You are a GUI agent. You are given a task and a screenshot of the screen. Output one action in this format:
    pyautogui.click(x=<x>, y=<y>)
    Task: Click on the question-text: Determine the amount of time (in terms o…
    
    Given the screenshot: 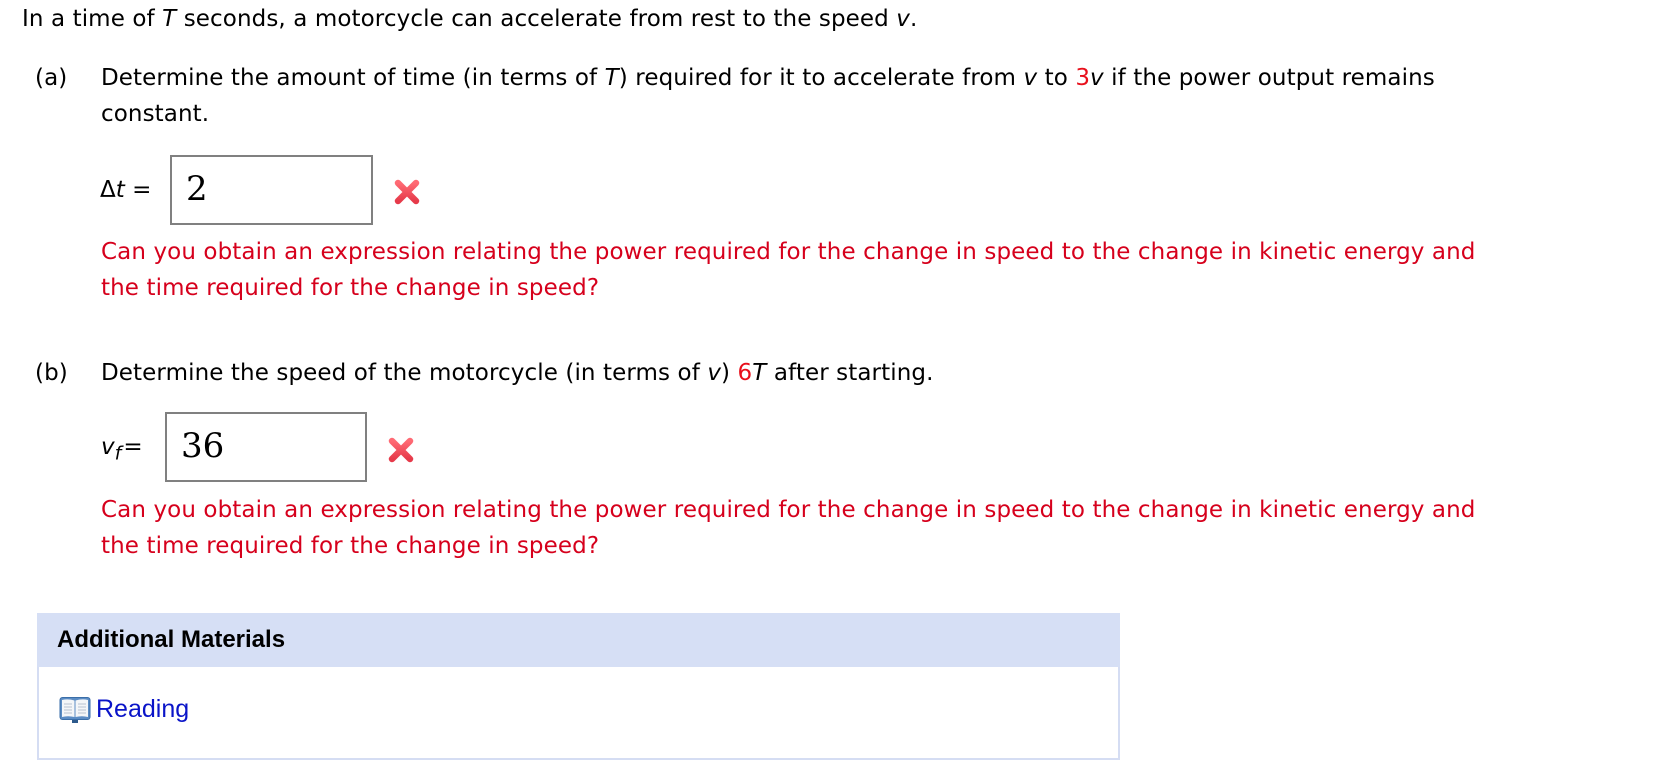 What is the action you would take?
    pyautogui.click(x=353, y=78)
    